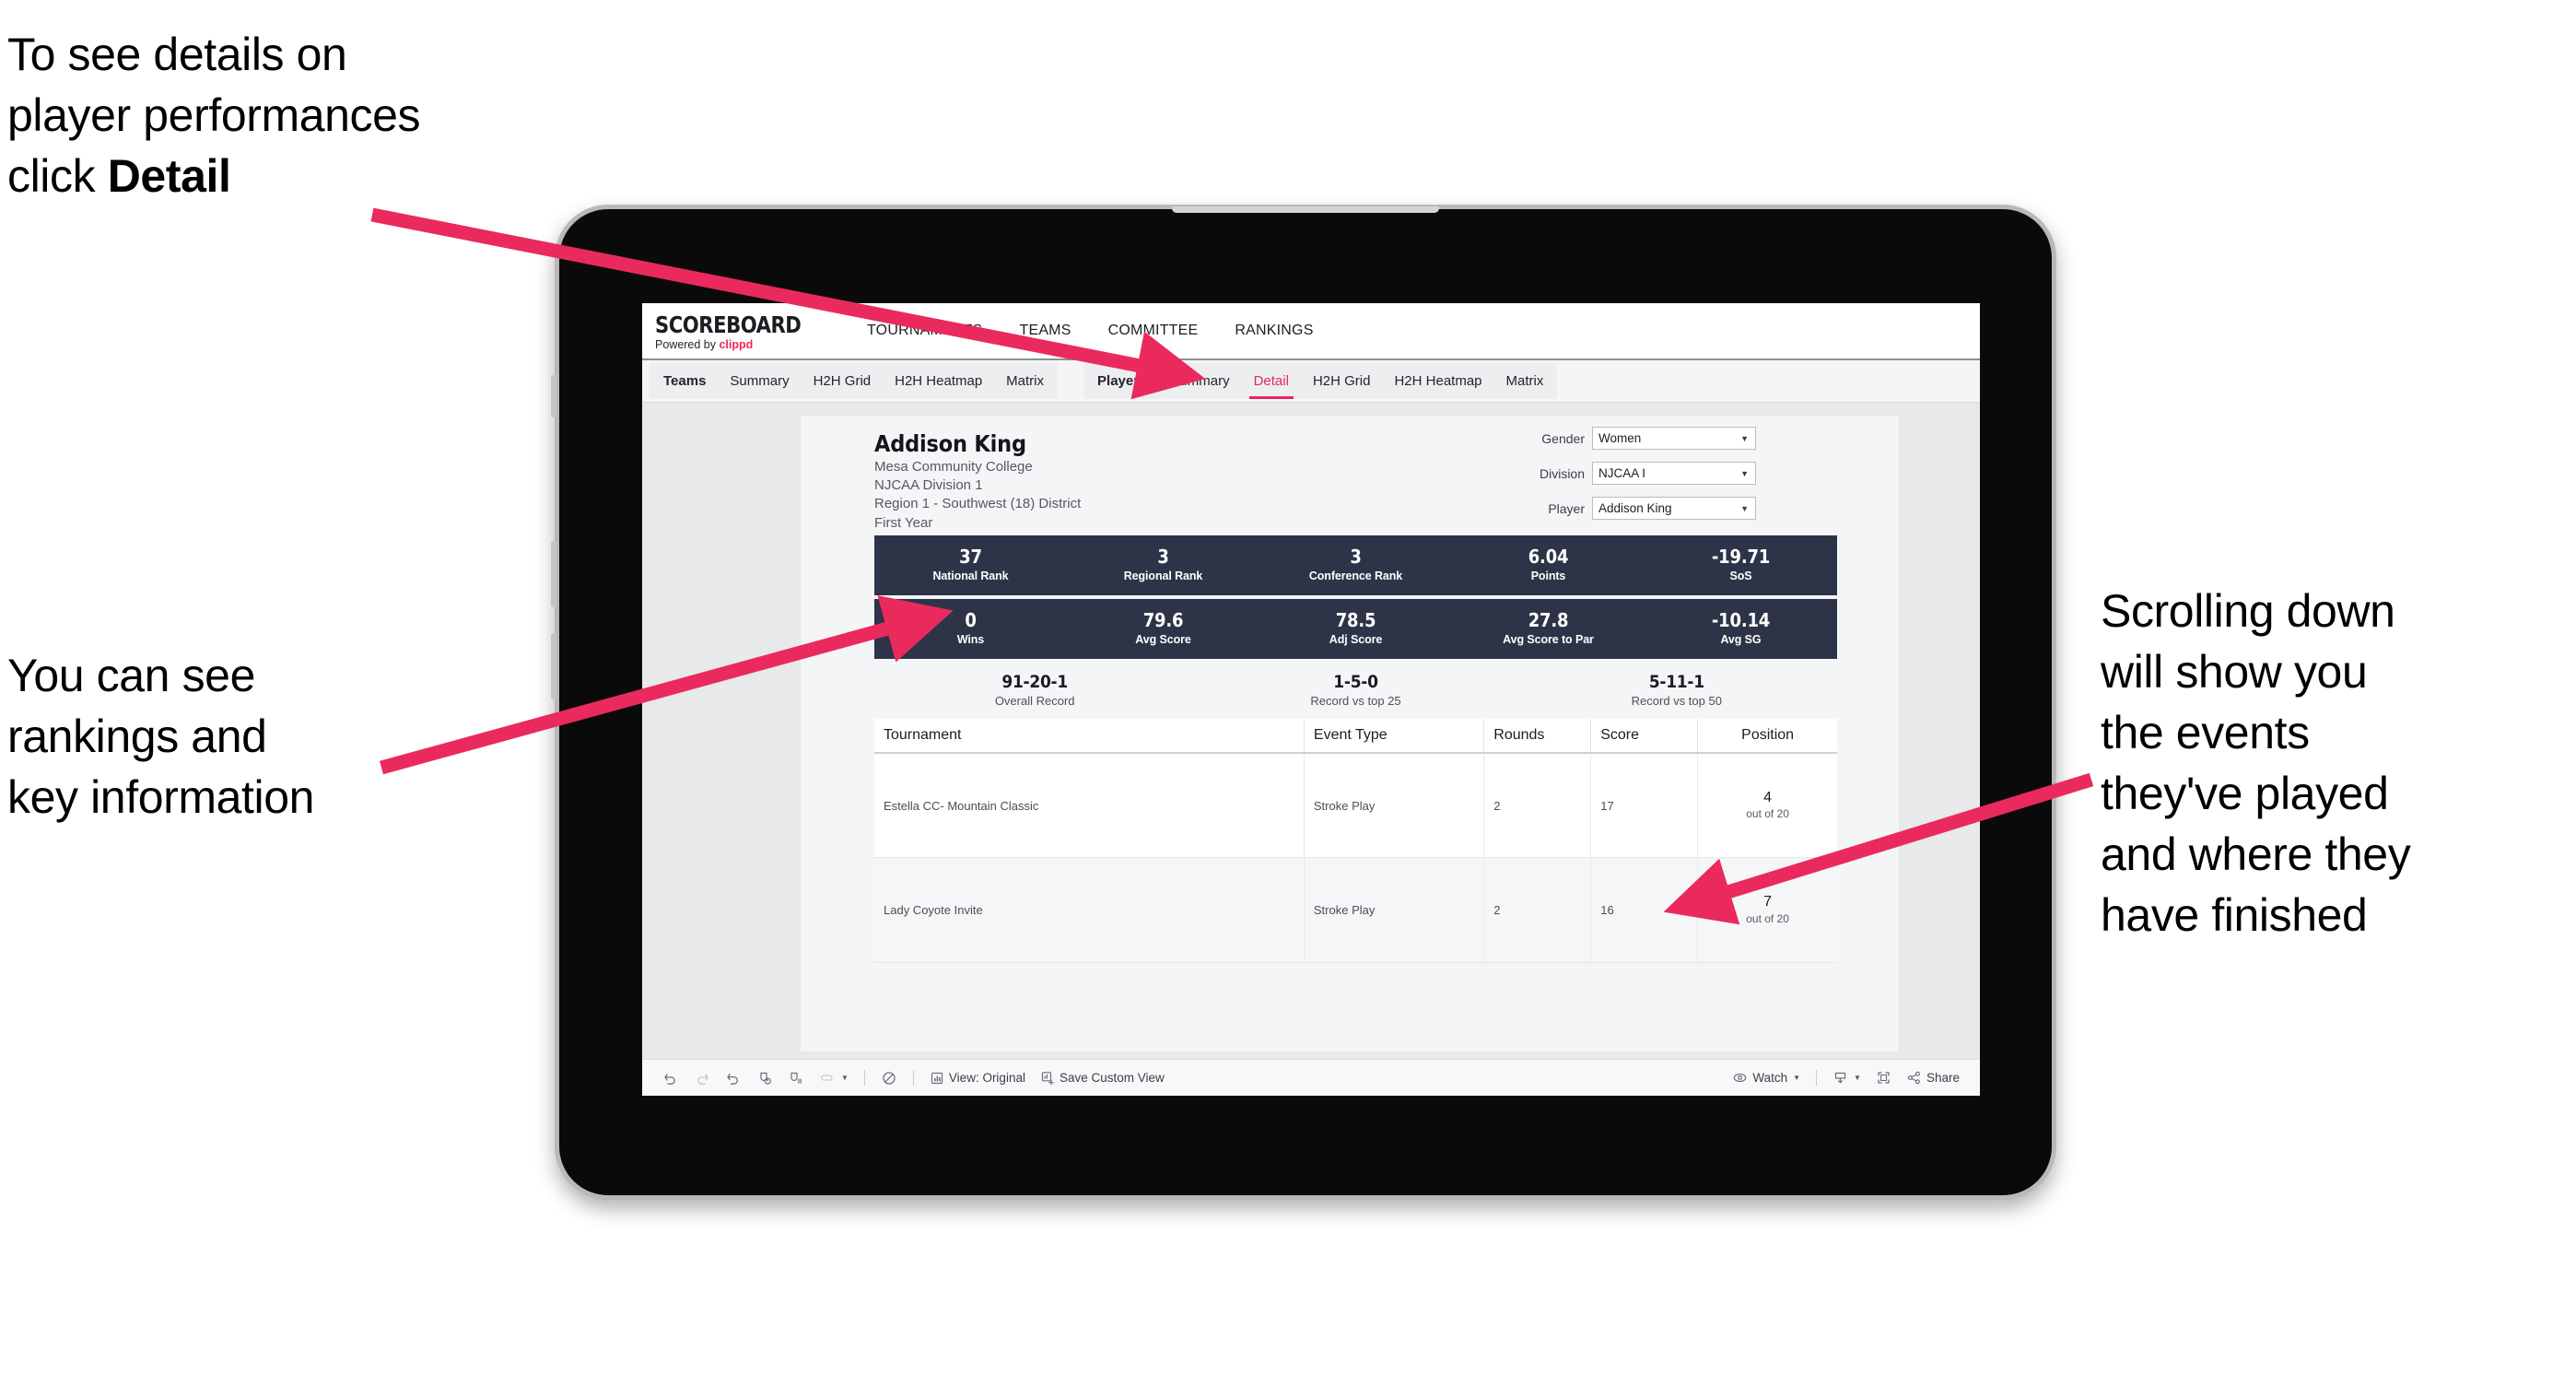 The image size is (2576, 1386). What do you see at coordinates (971, 564) in the screenshot?
I see `kpi-national-rank: 37 National Rank` at bounding box center [971, 564].